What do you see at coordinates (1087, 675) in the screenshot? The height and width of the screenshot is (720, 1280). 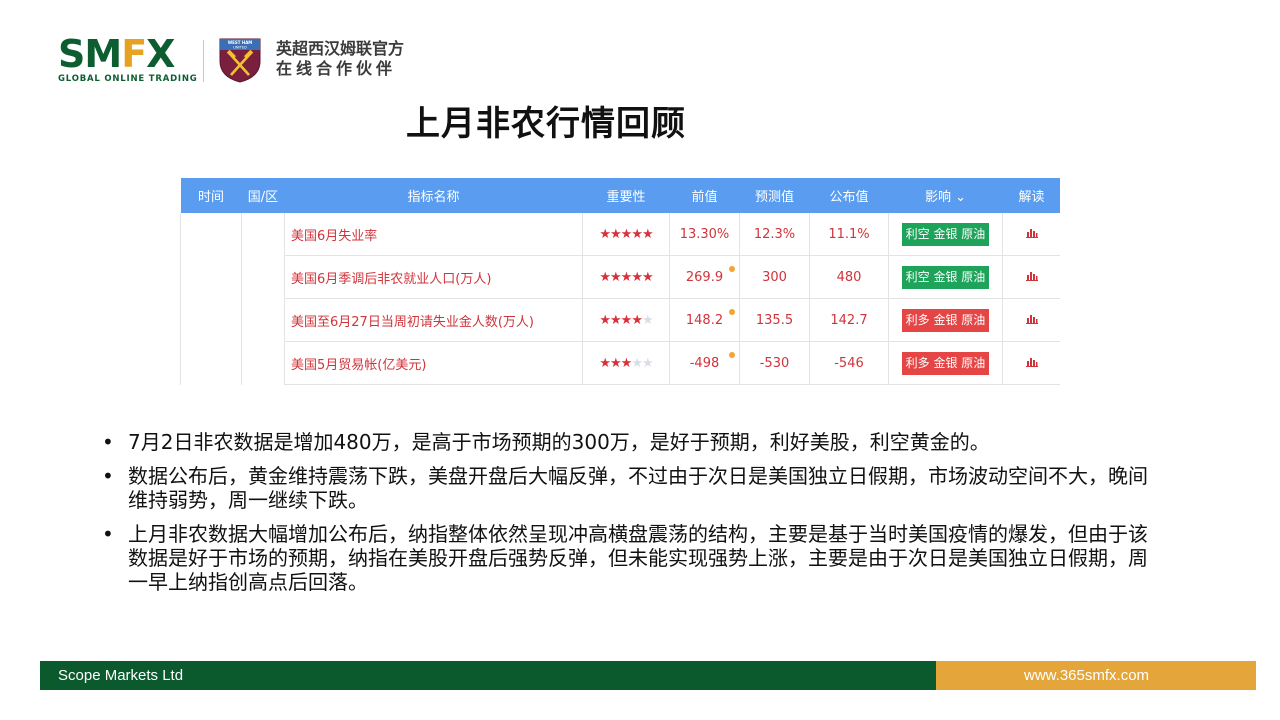 I see `footer-website: www.365smfx.com` at bounding box center [1087, 675].